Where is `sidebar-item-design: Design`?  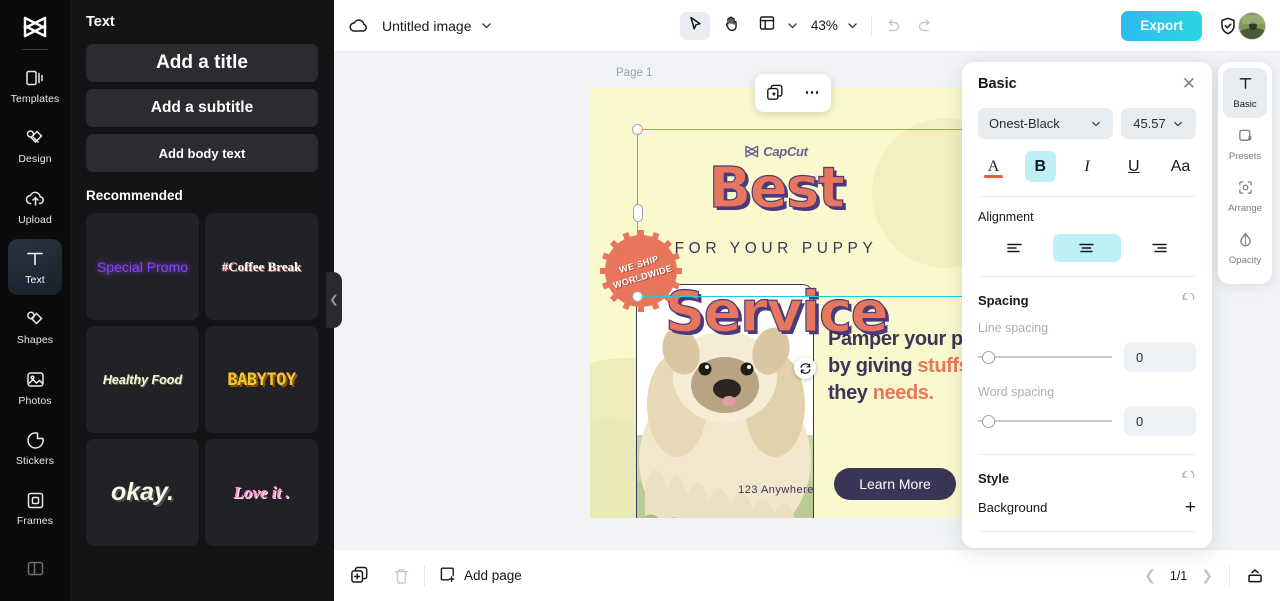 sidebar-item-design: Design is located at coordinates (35, 146).